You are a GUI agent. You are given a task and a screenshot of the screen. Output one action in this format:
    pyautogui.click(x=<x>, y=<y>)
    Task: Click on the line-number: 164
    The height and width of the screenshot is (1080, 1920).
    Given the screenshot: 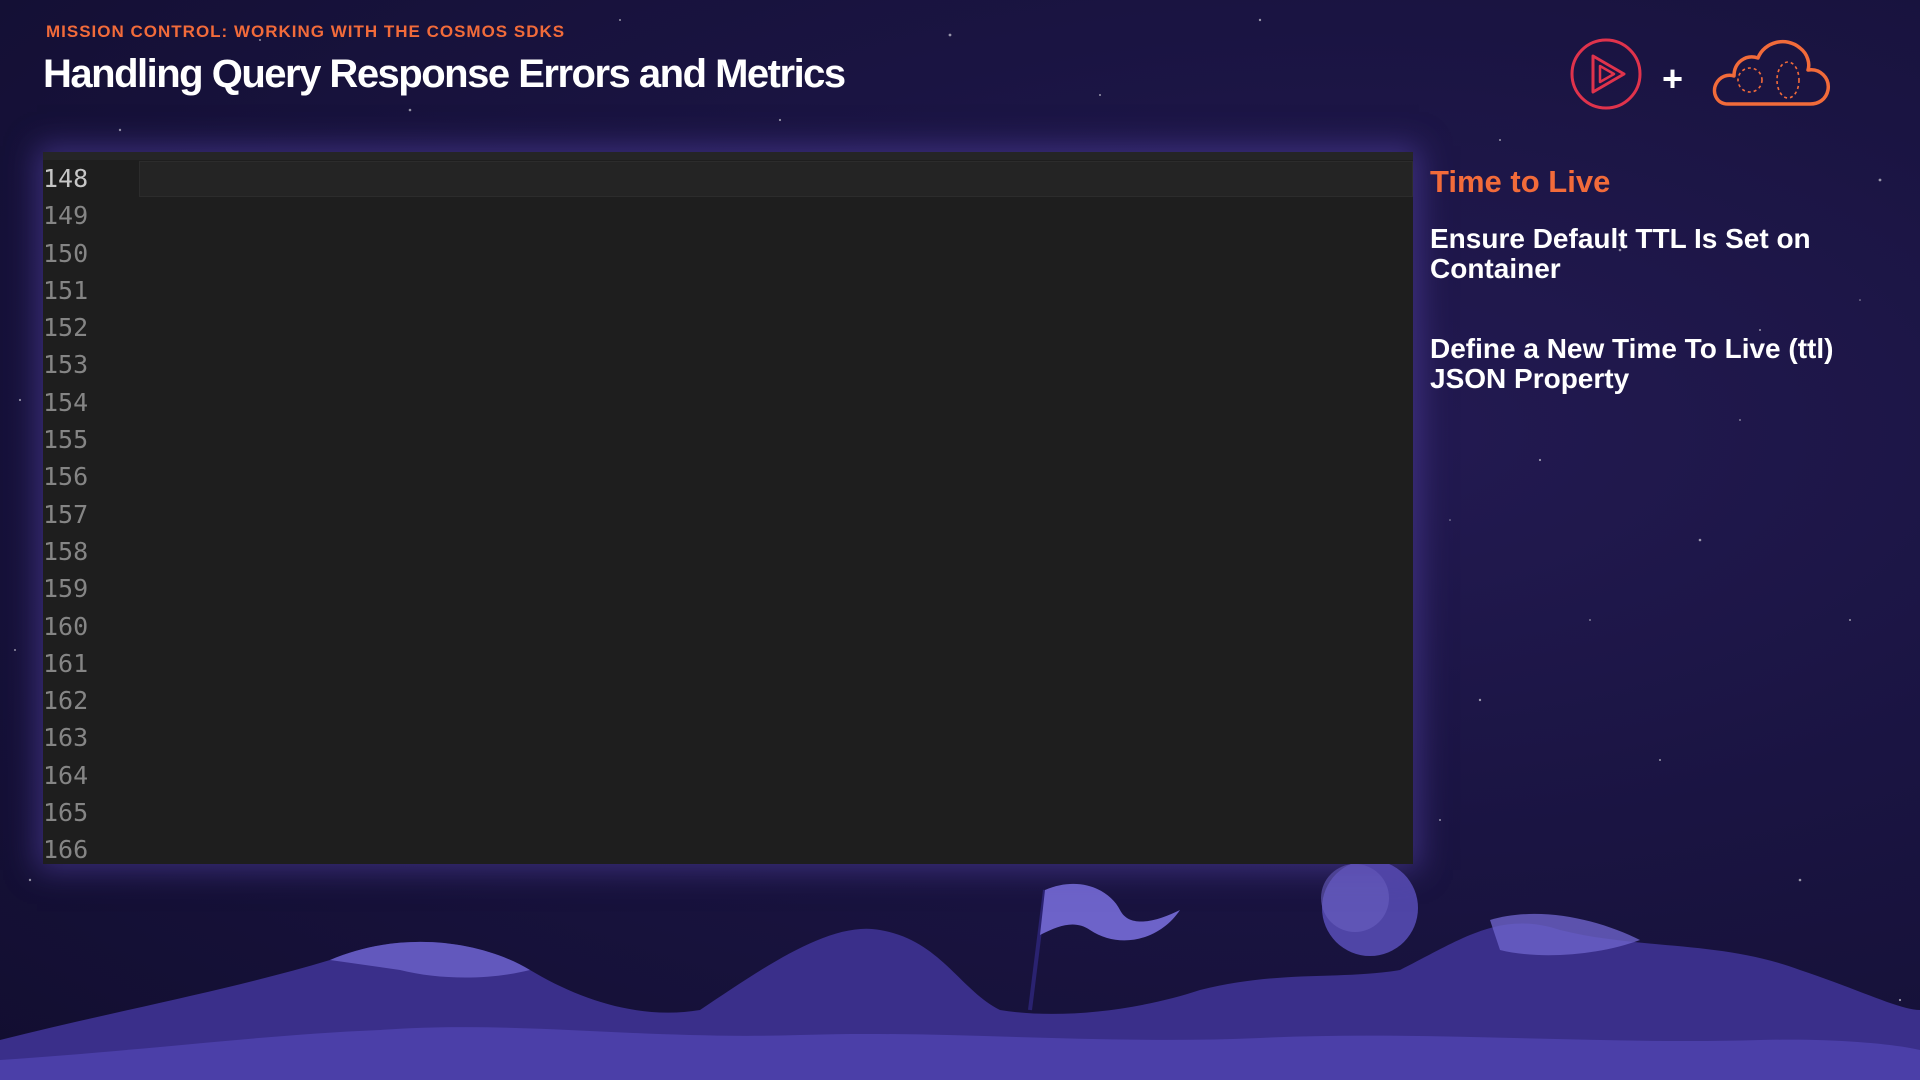 What is the action you would take?
    pyautogui.click(x=66, y=775)
    